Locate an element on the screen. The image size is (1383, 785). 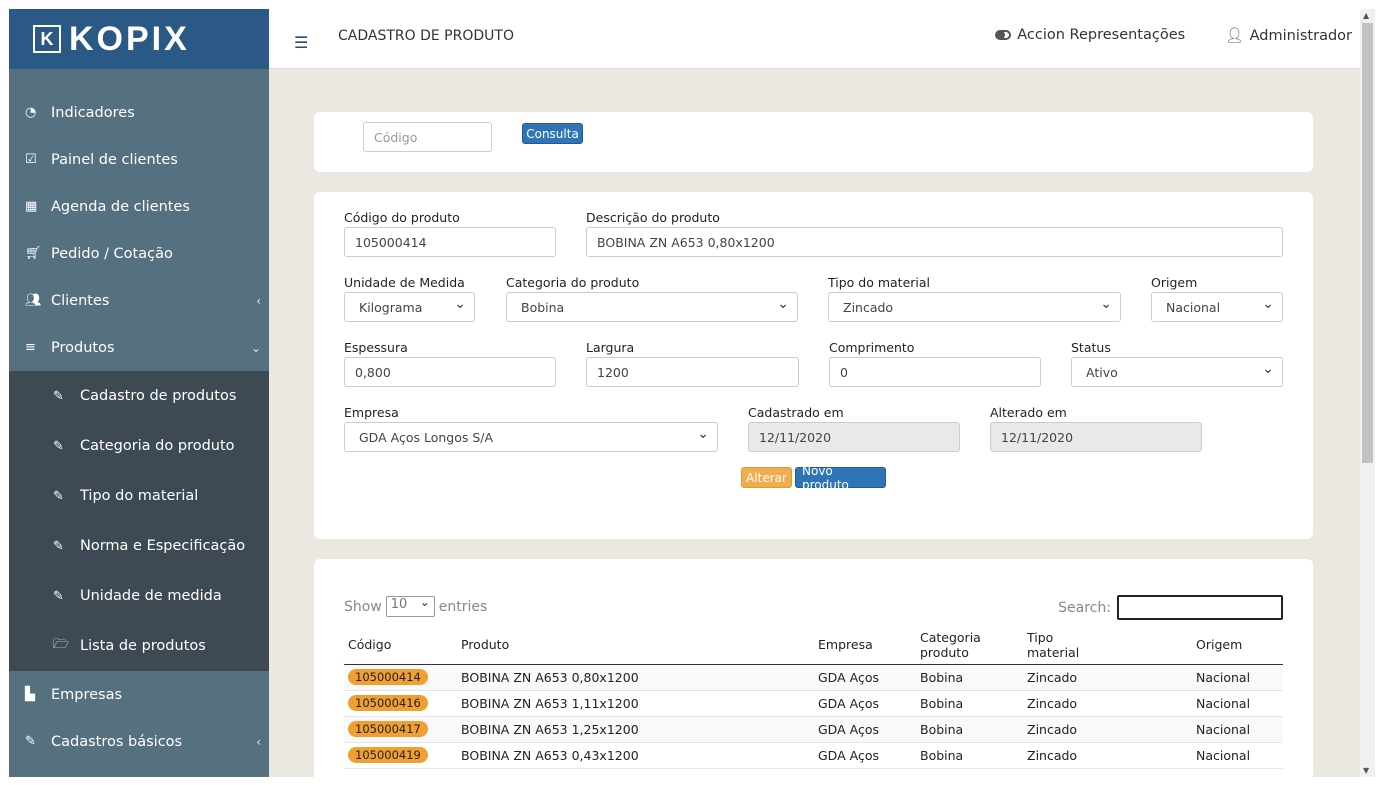
user-icon: 👤︎ is located at coordinates (1234, 36).